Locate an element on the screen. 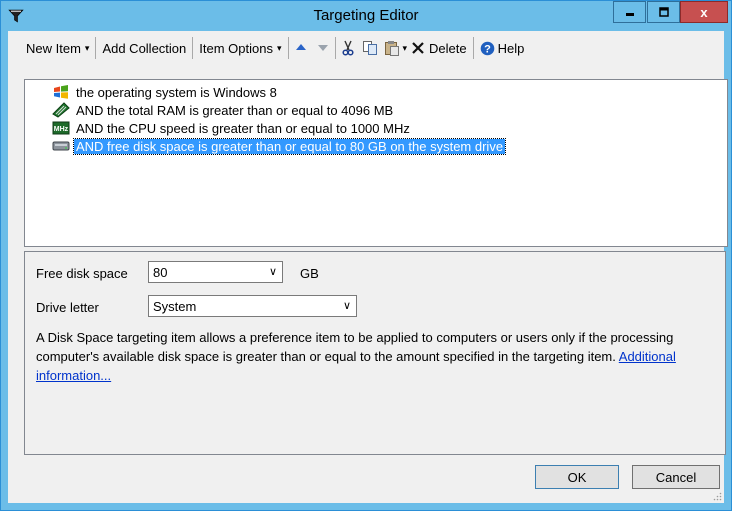 The image size is (732, 511). cpu-mhz-icon: MHz is located at coordinates (61, 128).